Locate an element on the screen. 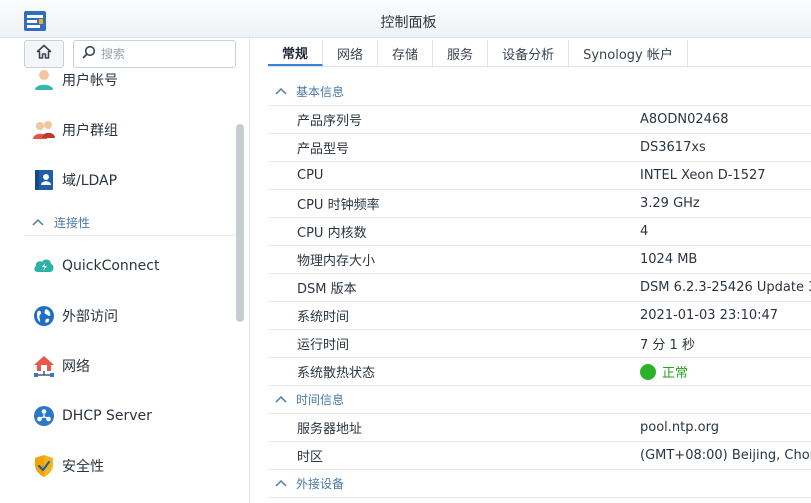  info-row: 系统散热状态 正常 is located at coordinates (539, 372).